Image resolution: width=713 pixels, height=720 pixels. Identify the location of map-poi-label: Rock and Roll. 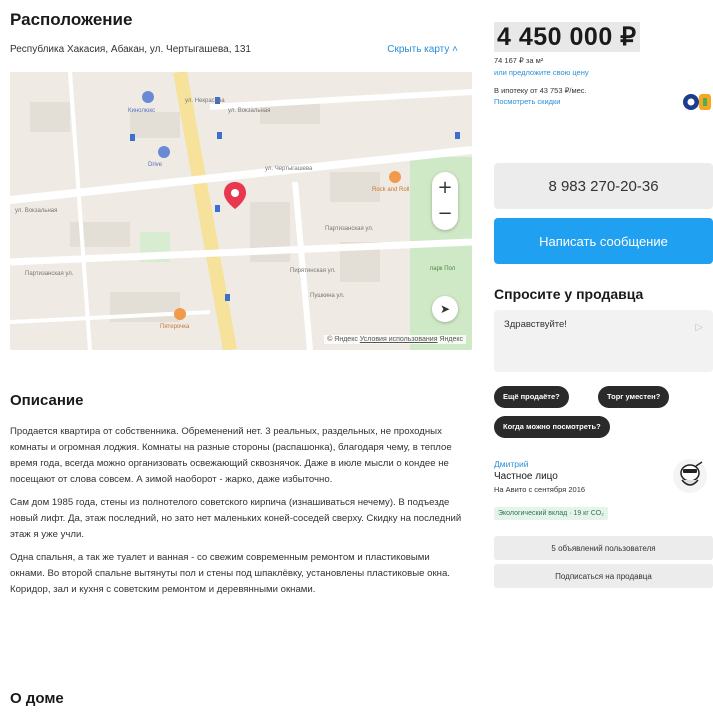
(390, 190).